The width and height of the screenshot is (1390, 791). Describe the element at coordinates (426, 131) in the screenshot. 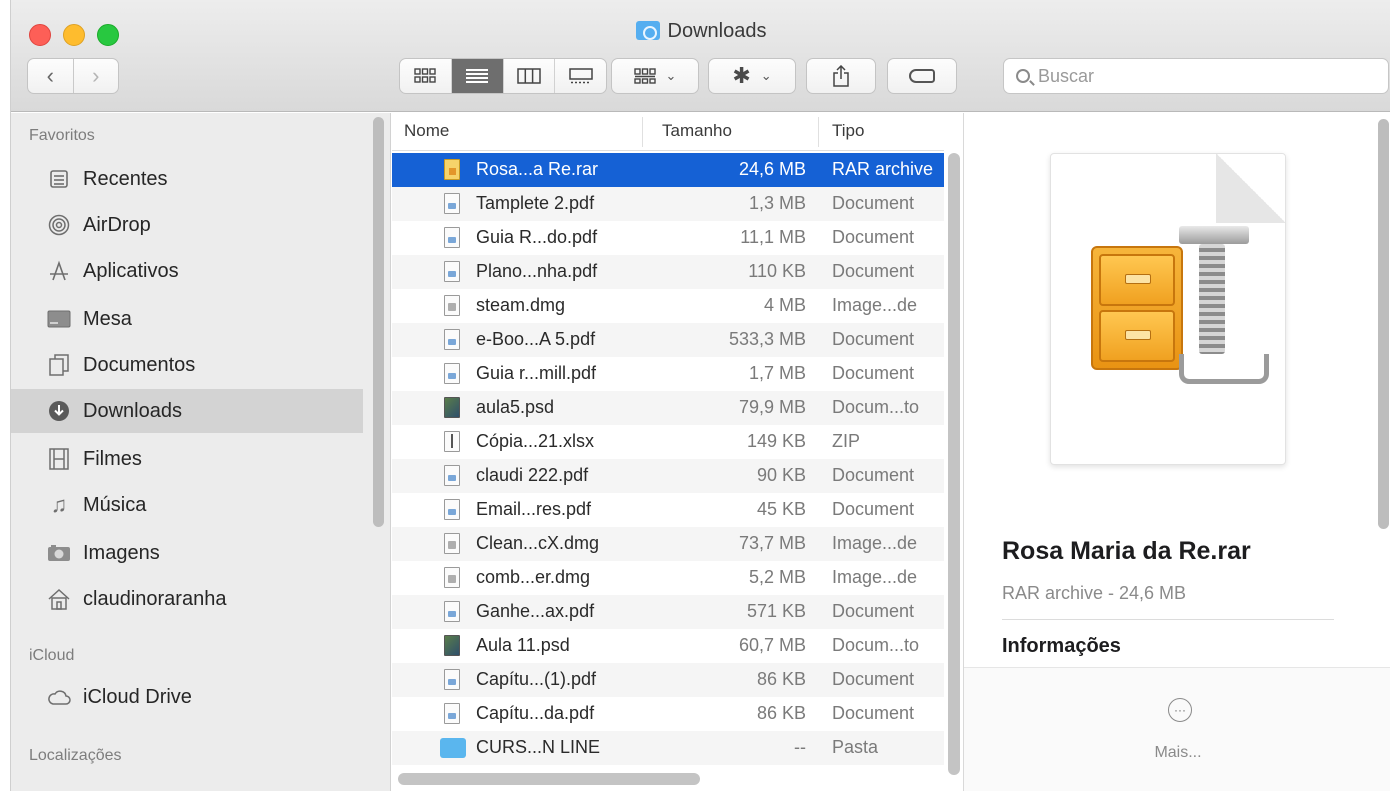

I see `column-header-name: Nome` at that location.